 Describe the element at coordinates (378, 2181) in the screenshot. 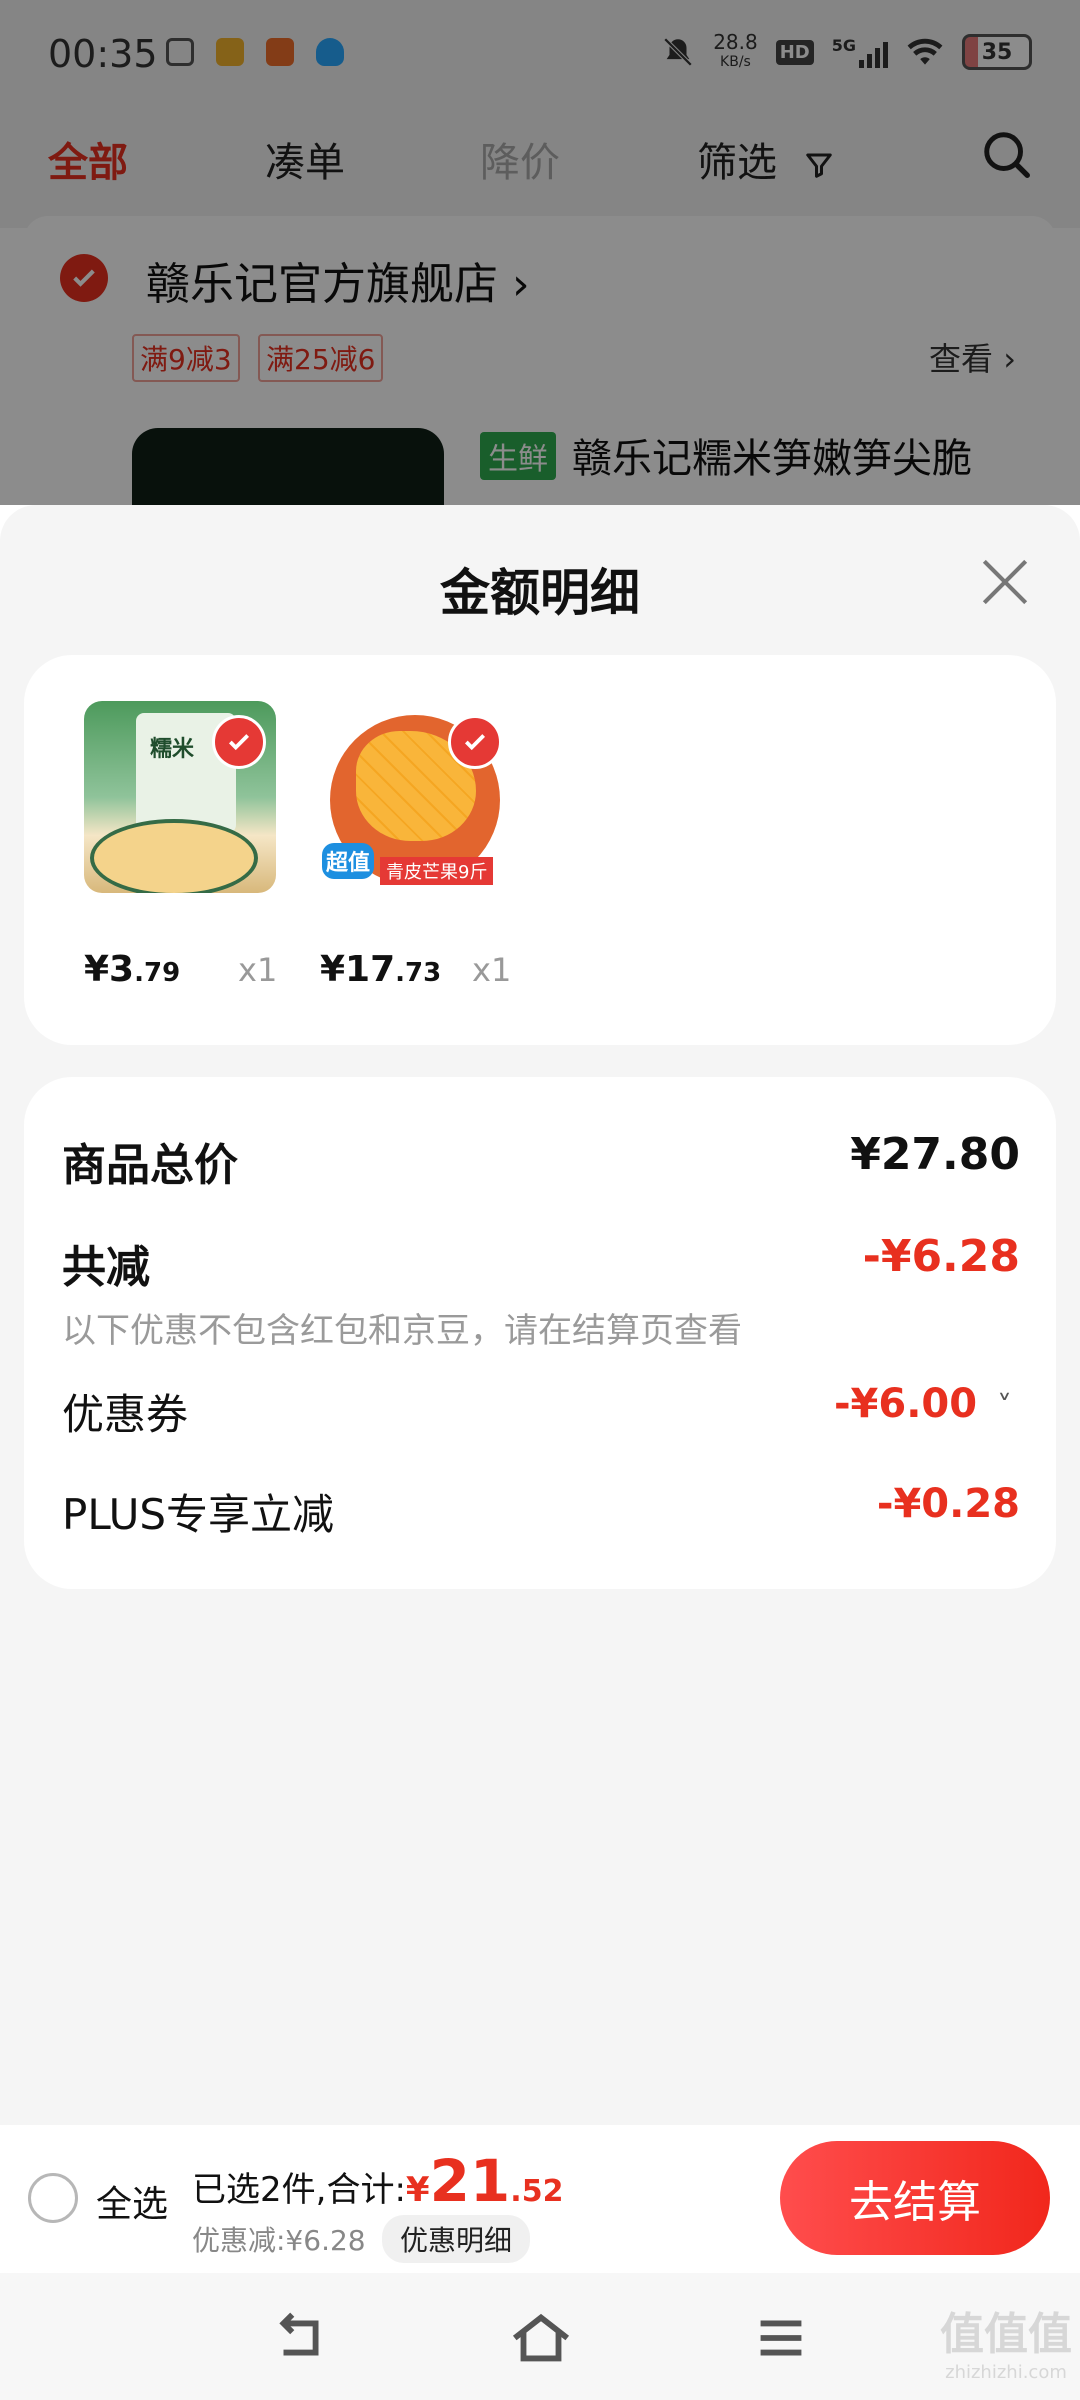

I see `selected-summary: 已选2件,合计:¥21.52` at that location.